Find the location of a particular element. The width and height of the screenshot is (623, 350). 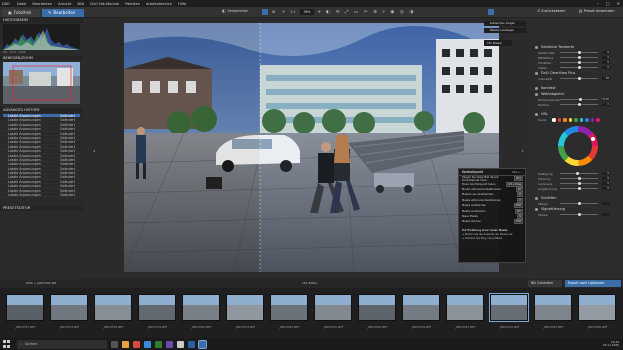

compare-button: ◧ Vergleichen is located at coordinates (235, 11).